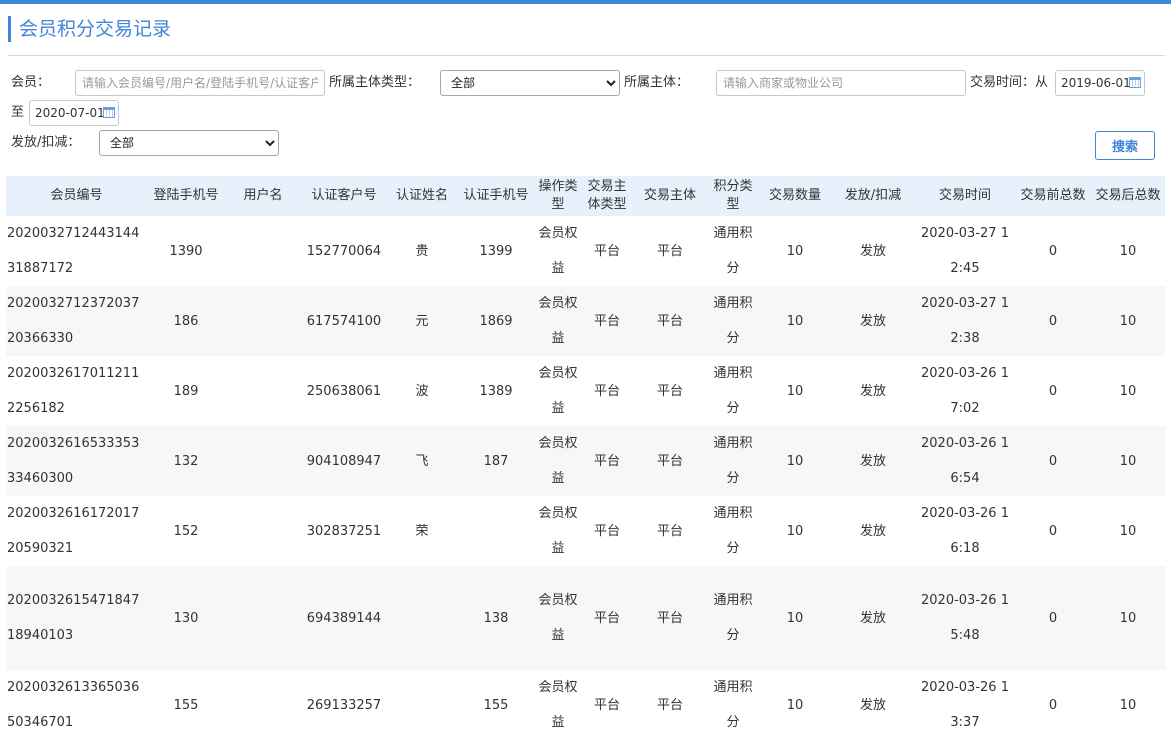  I want to click on subject-type-select: 全部, so click(530, 83).